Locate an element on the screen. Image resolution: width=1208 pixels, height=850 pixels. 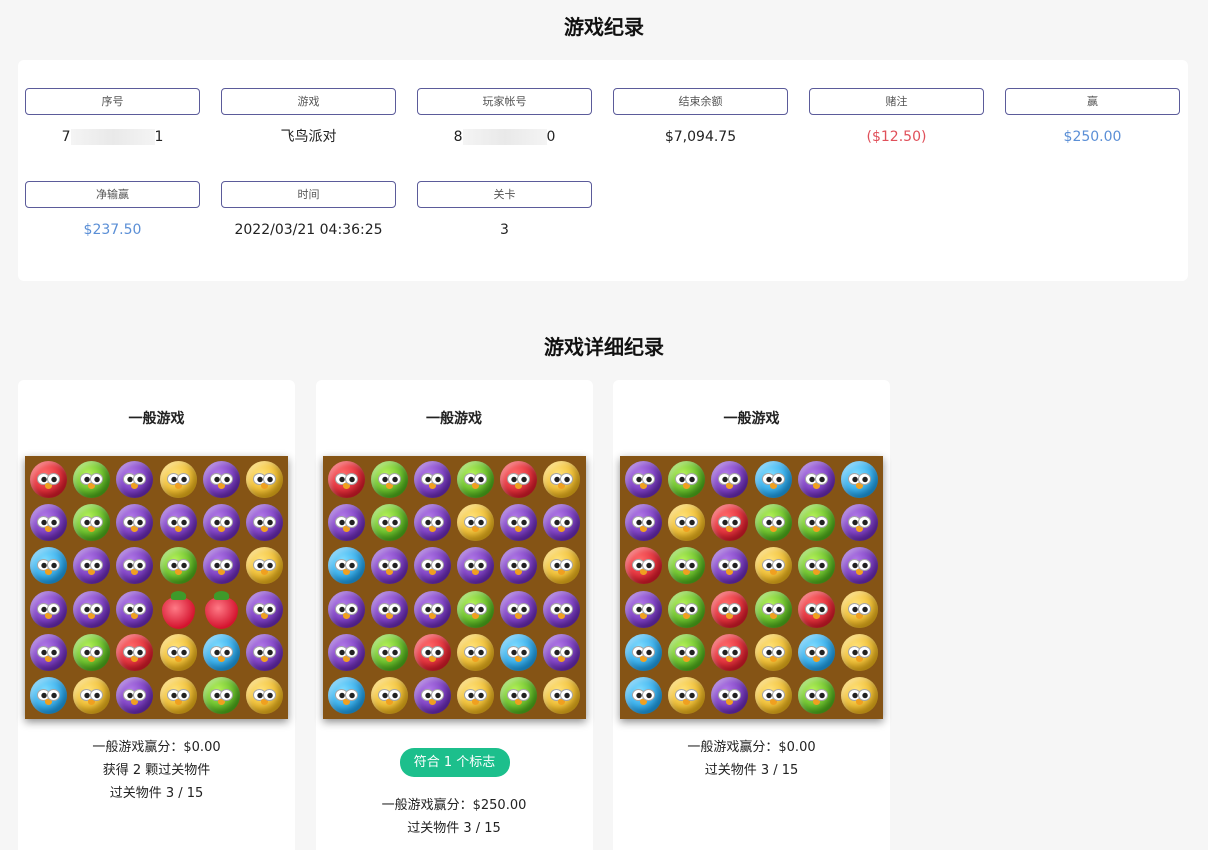
field-win: 赢 $250.00 is located at coordinates (1092, 117).